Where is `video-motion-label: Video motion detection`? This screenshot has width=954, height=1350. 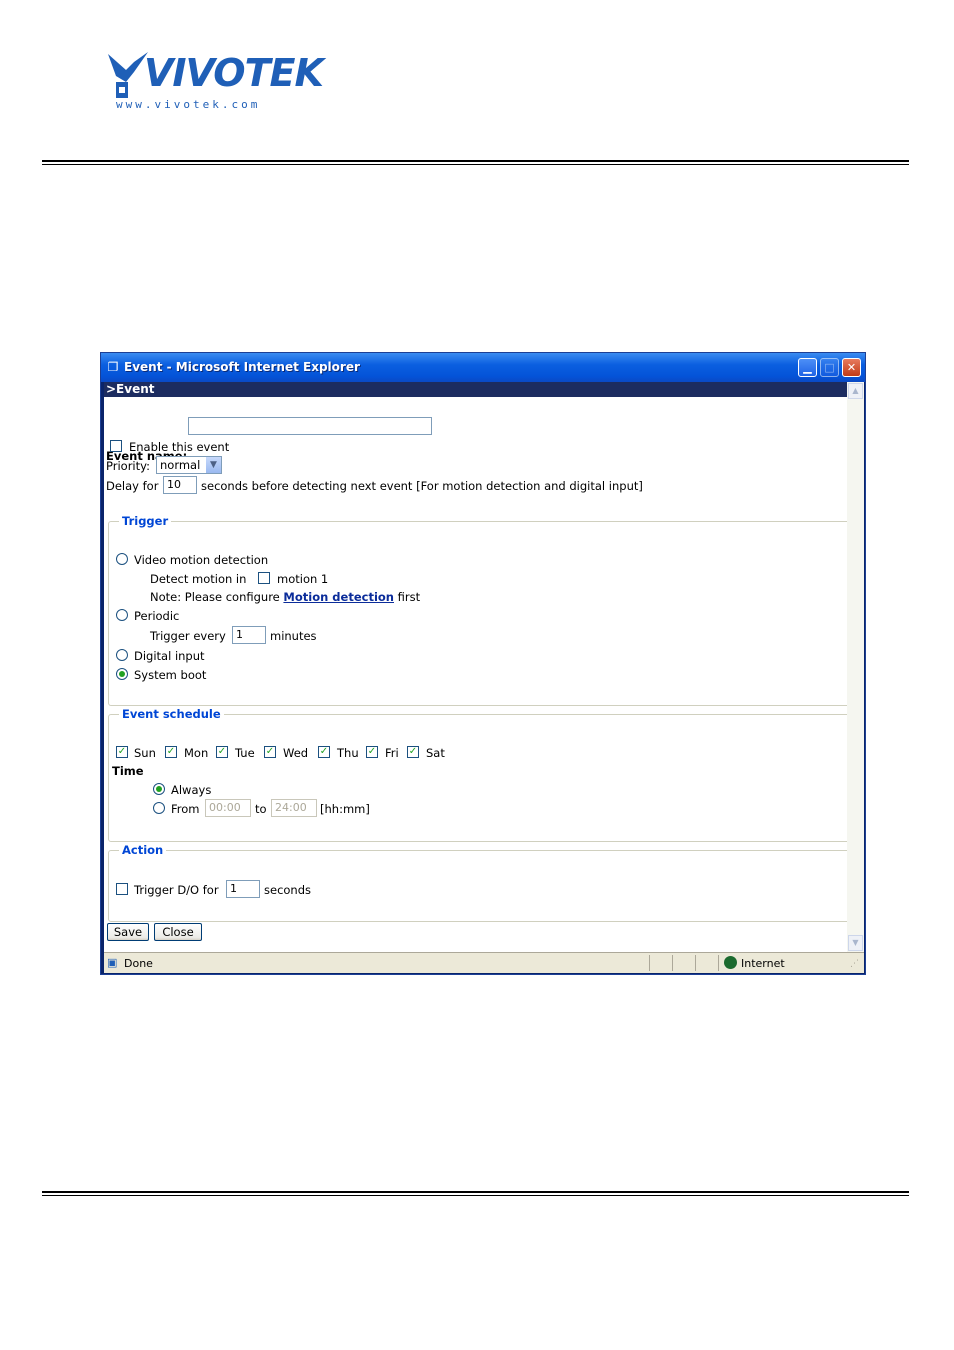 video-motion-label: Video motion detection is located at coordinates (201, 560).